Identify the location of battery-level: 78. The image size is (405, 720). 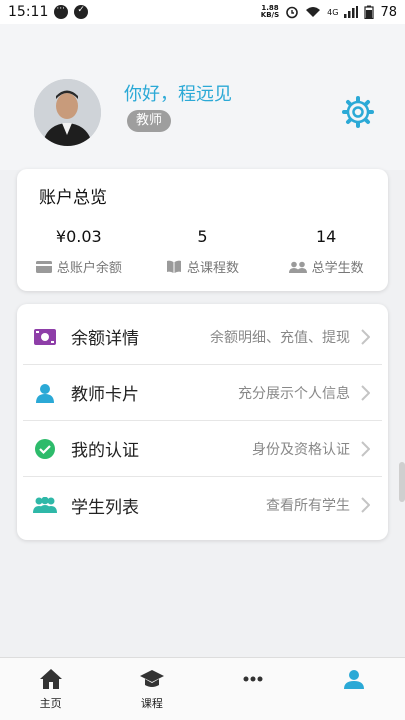
(388, 12).